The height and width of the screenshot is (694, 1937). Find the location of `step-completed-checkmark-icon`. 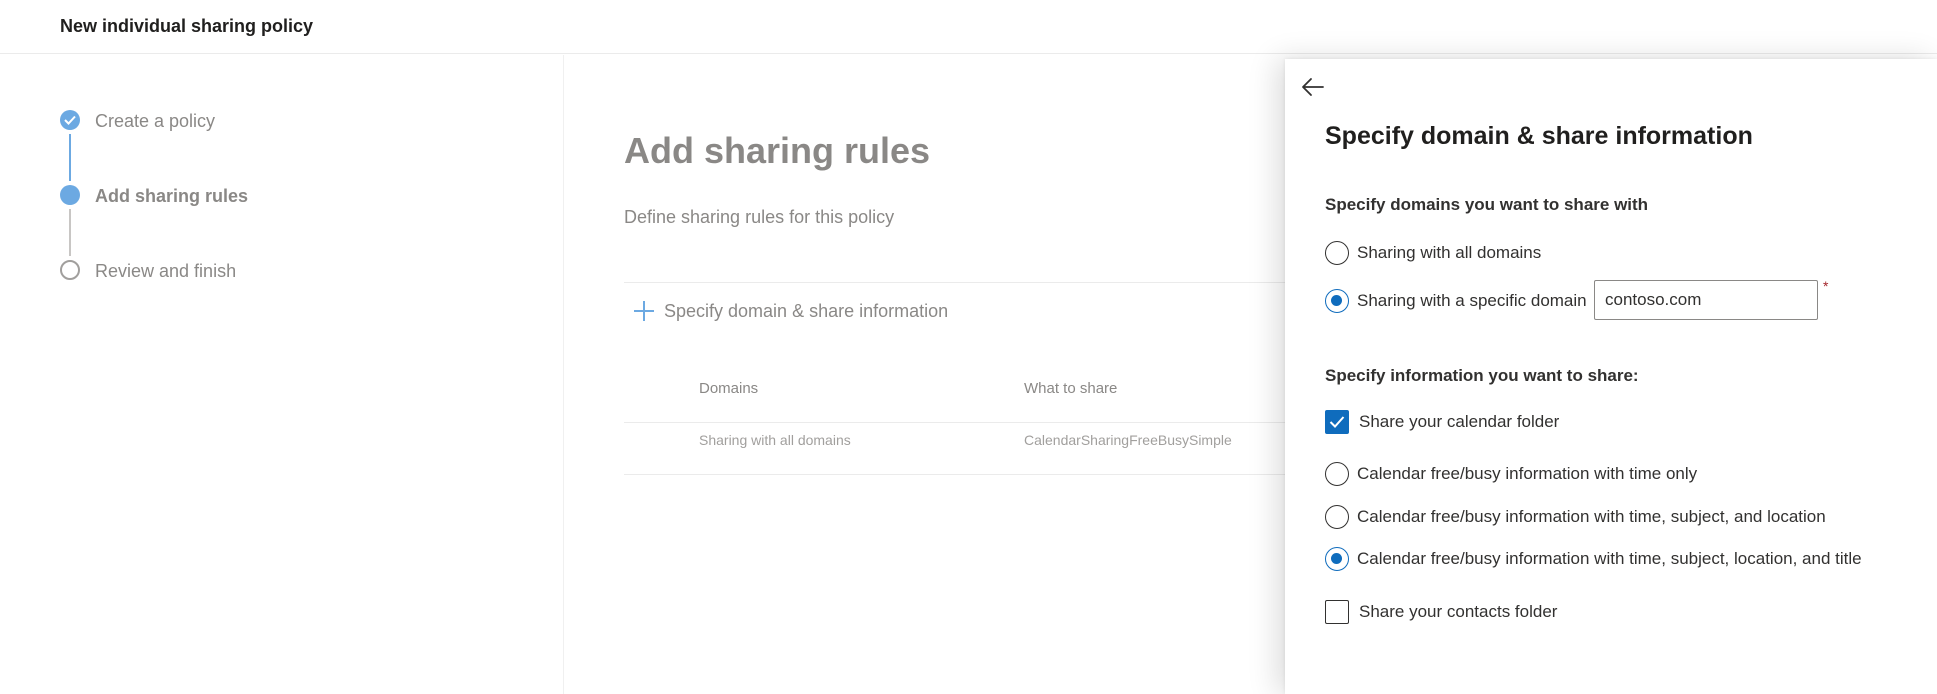

step-completed-checkmark-icon is located at coordinates (70, 120).